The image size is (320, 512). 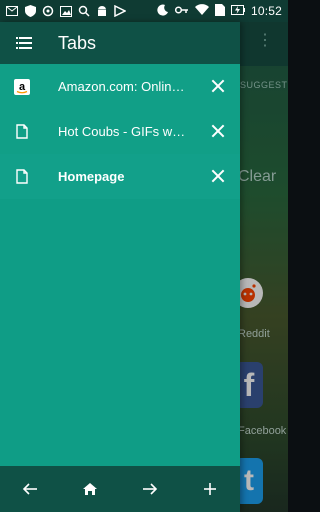 I want to click on sync-icon, so click(x=48, y=11).